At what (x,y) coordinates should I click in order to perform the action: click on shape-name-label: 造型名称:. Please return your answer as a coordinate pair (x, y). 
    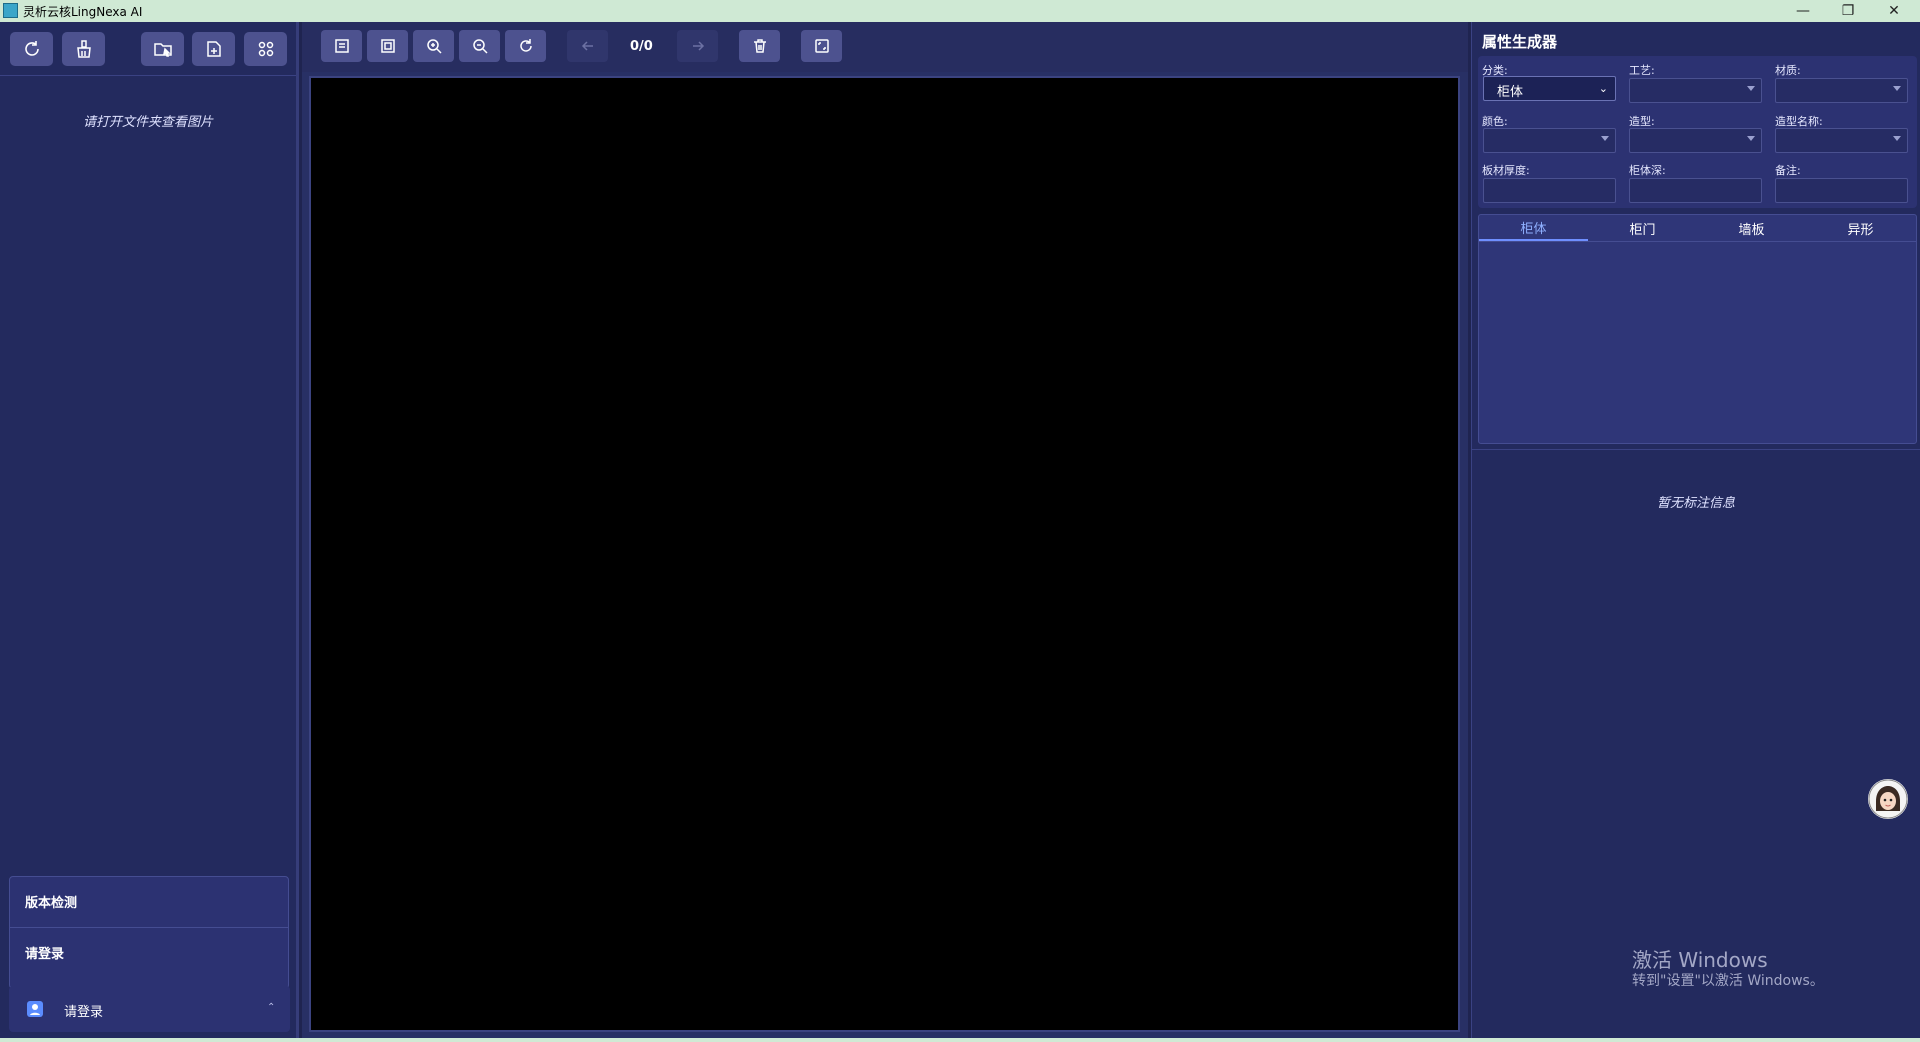
    Looking at the image, I should click on (1799, 121).